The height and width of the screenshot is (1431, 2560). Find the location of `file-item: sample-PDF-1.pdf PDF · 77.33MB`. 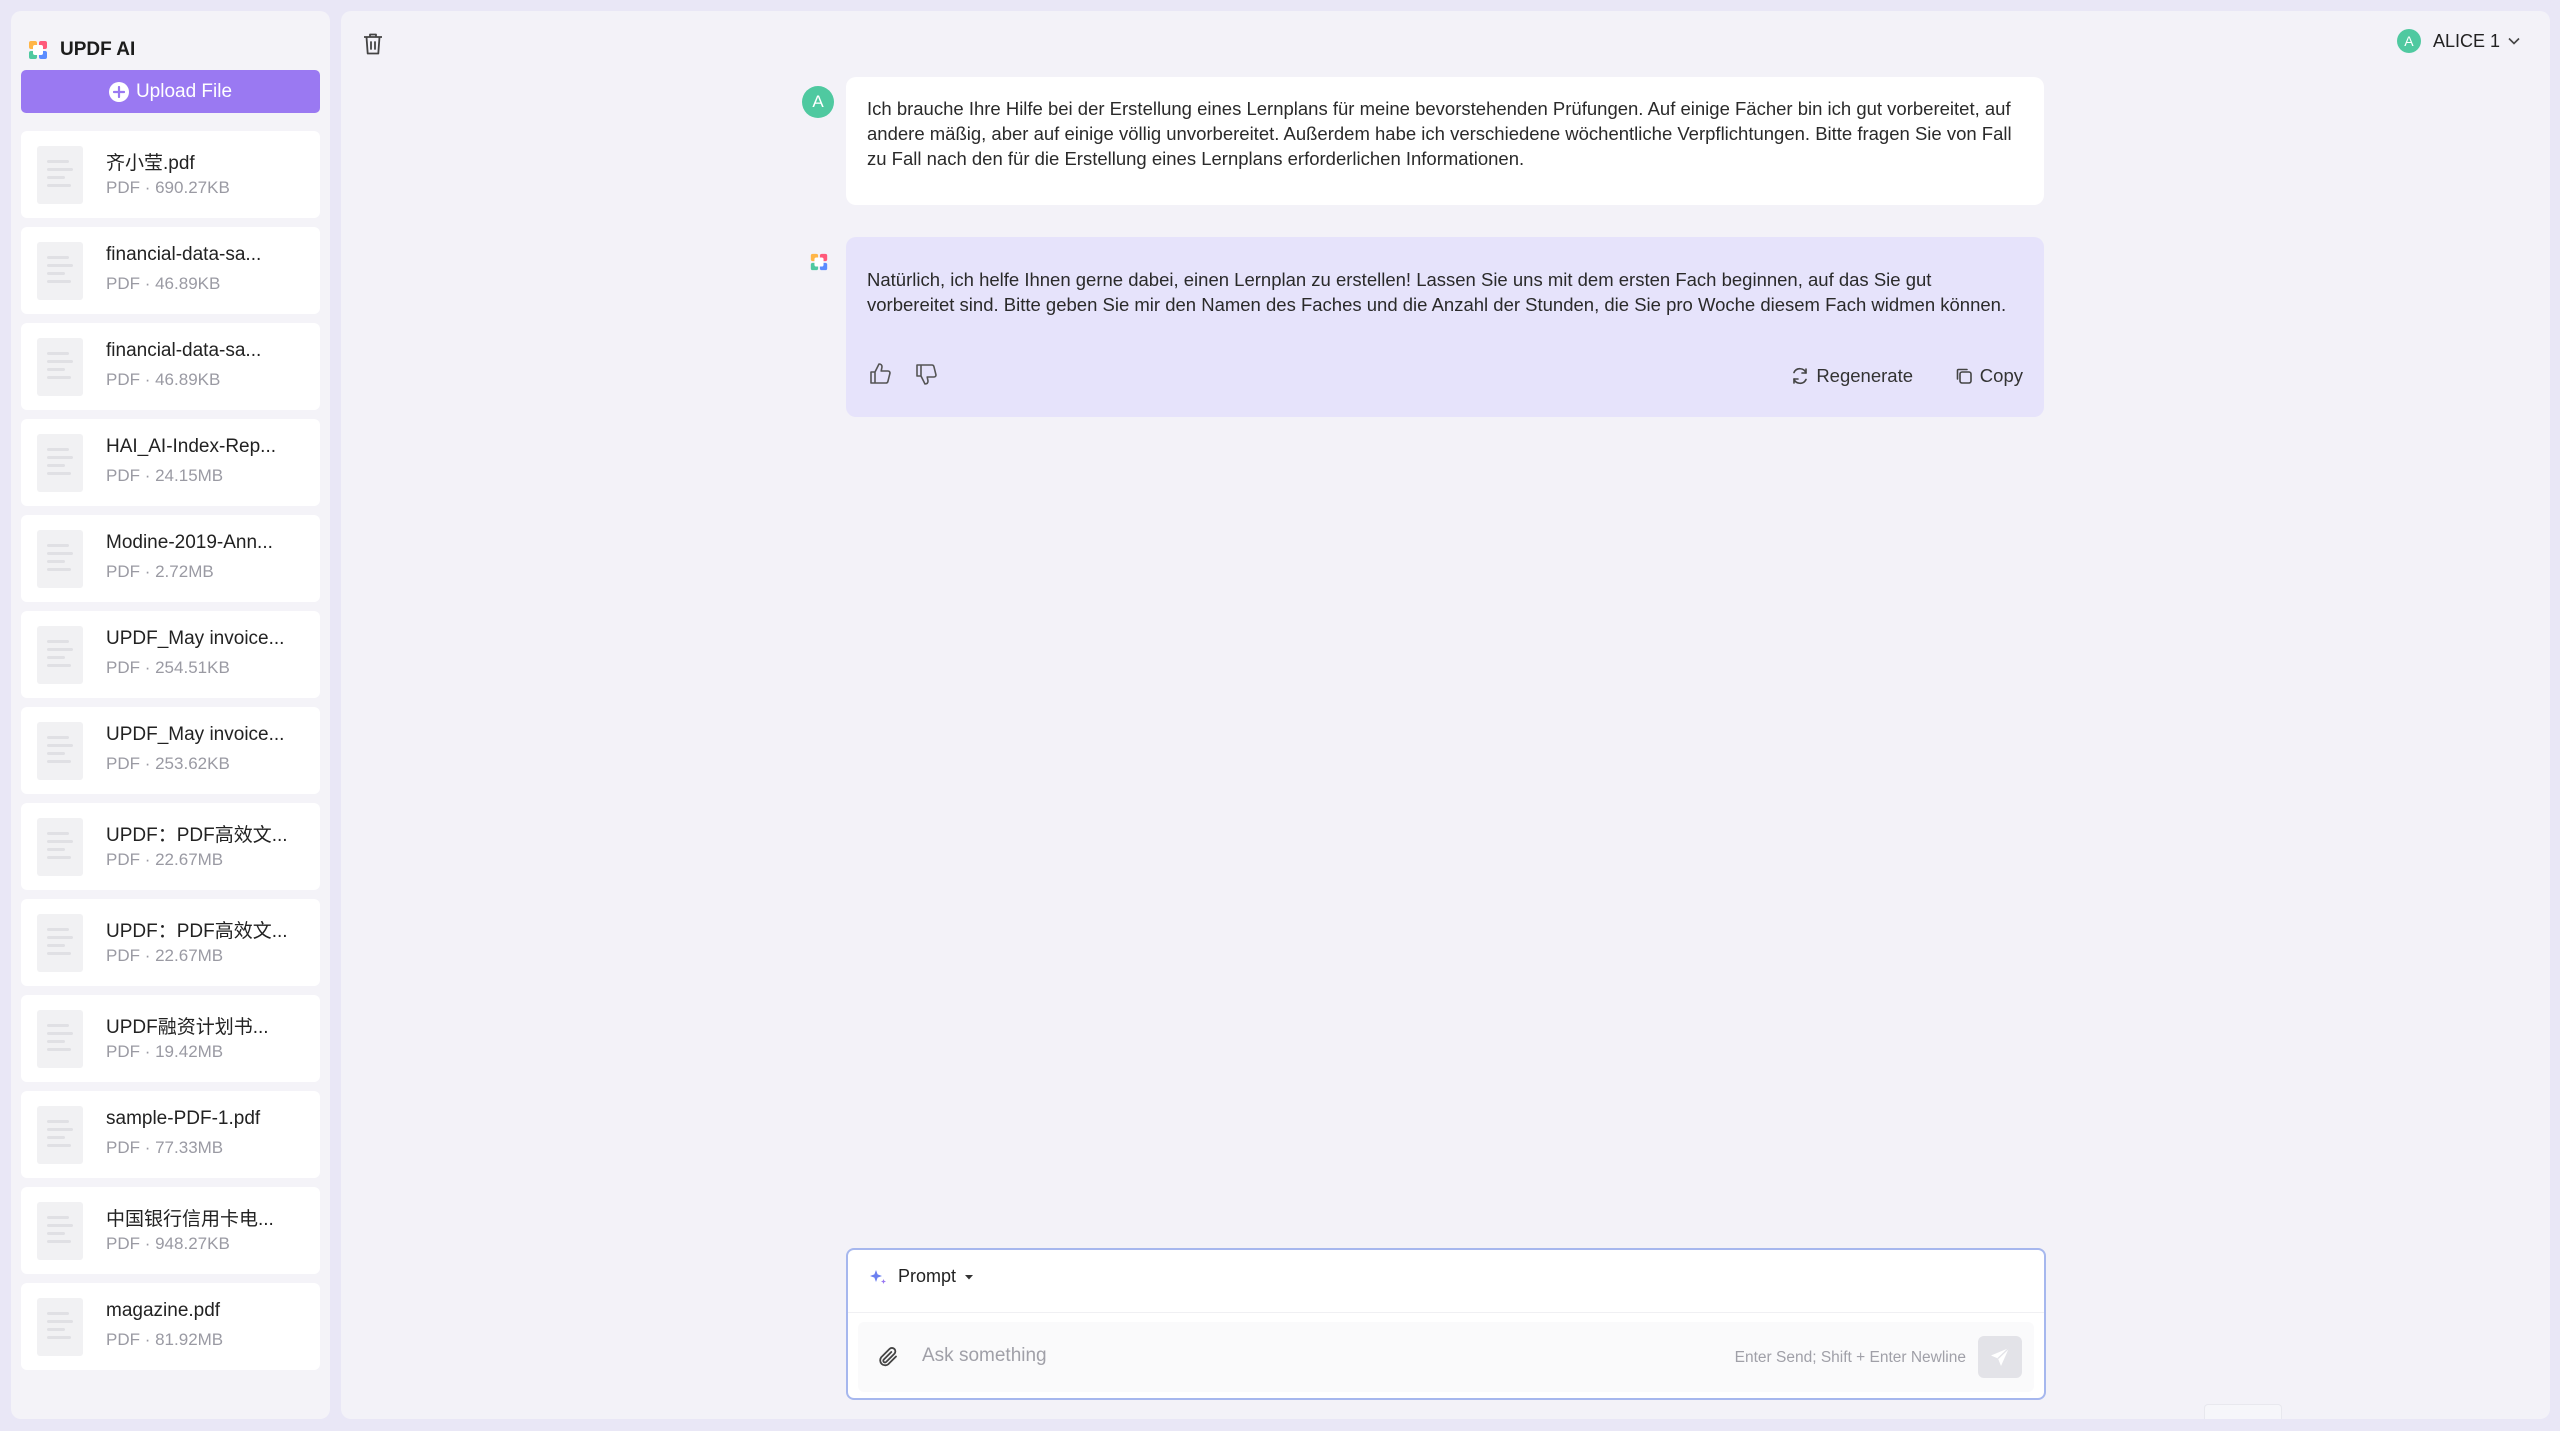

file-item: sample-PDF-1.pdf PDF · 77.33MB is located at coordinates (170, 1134).